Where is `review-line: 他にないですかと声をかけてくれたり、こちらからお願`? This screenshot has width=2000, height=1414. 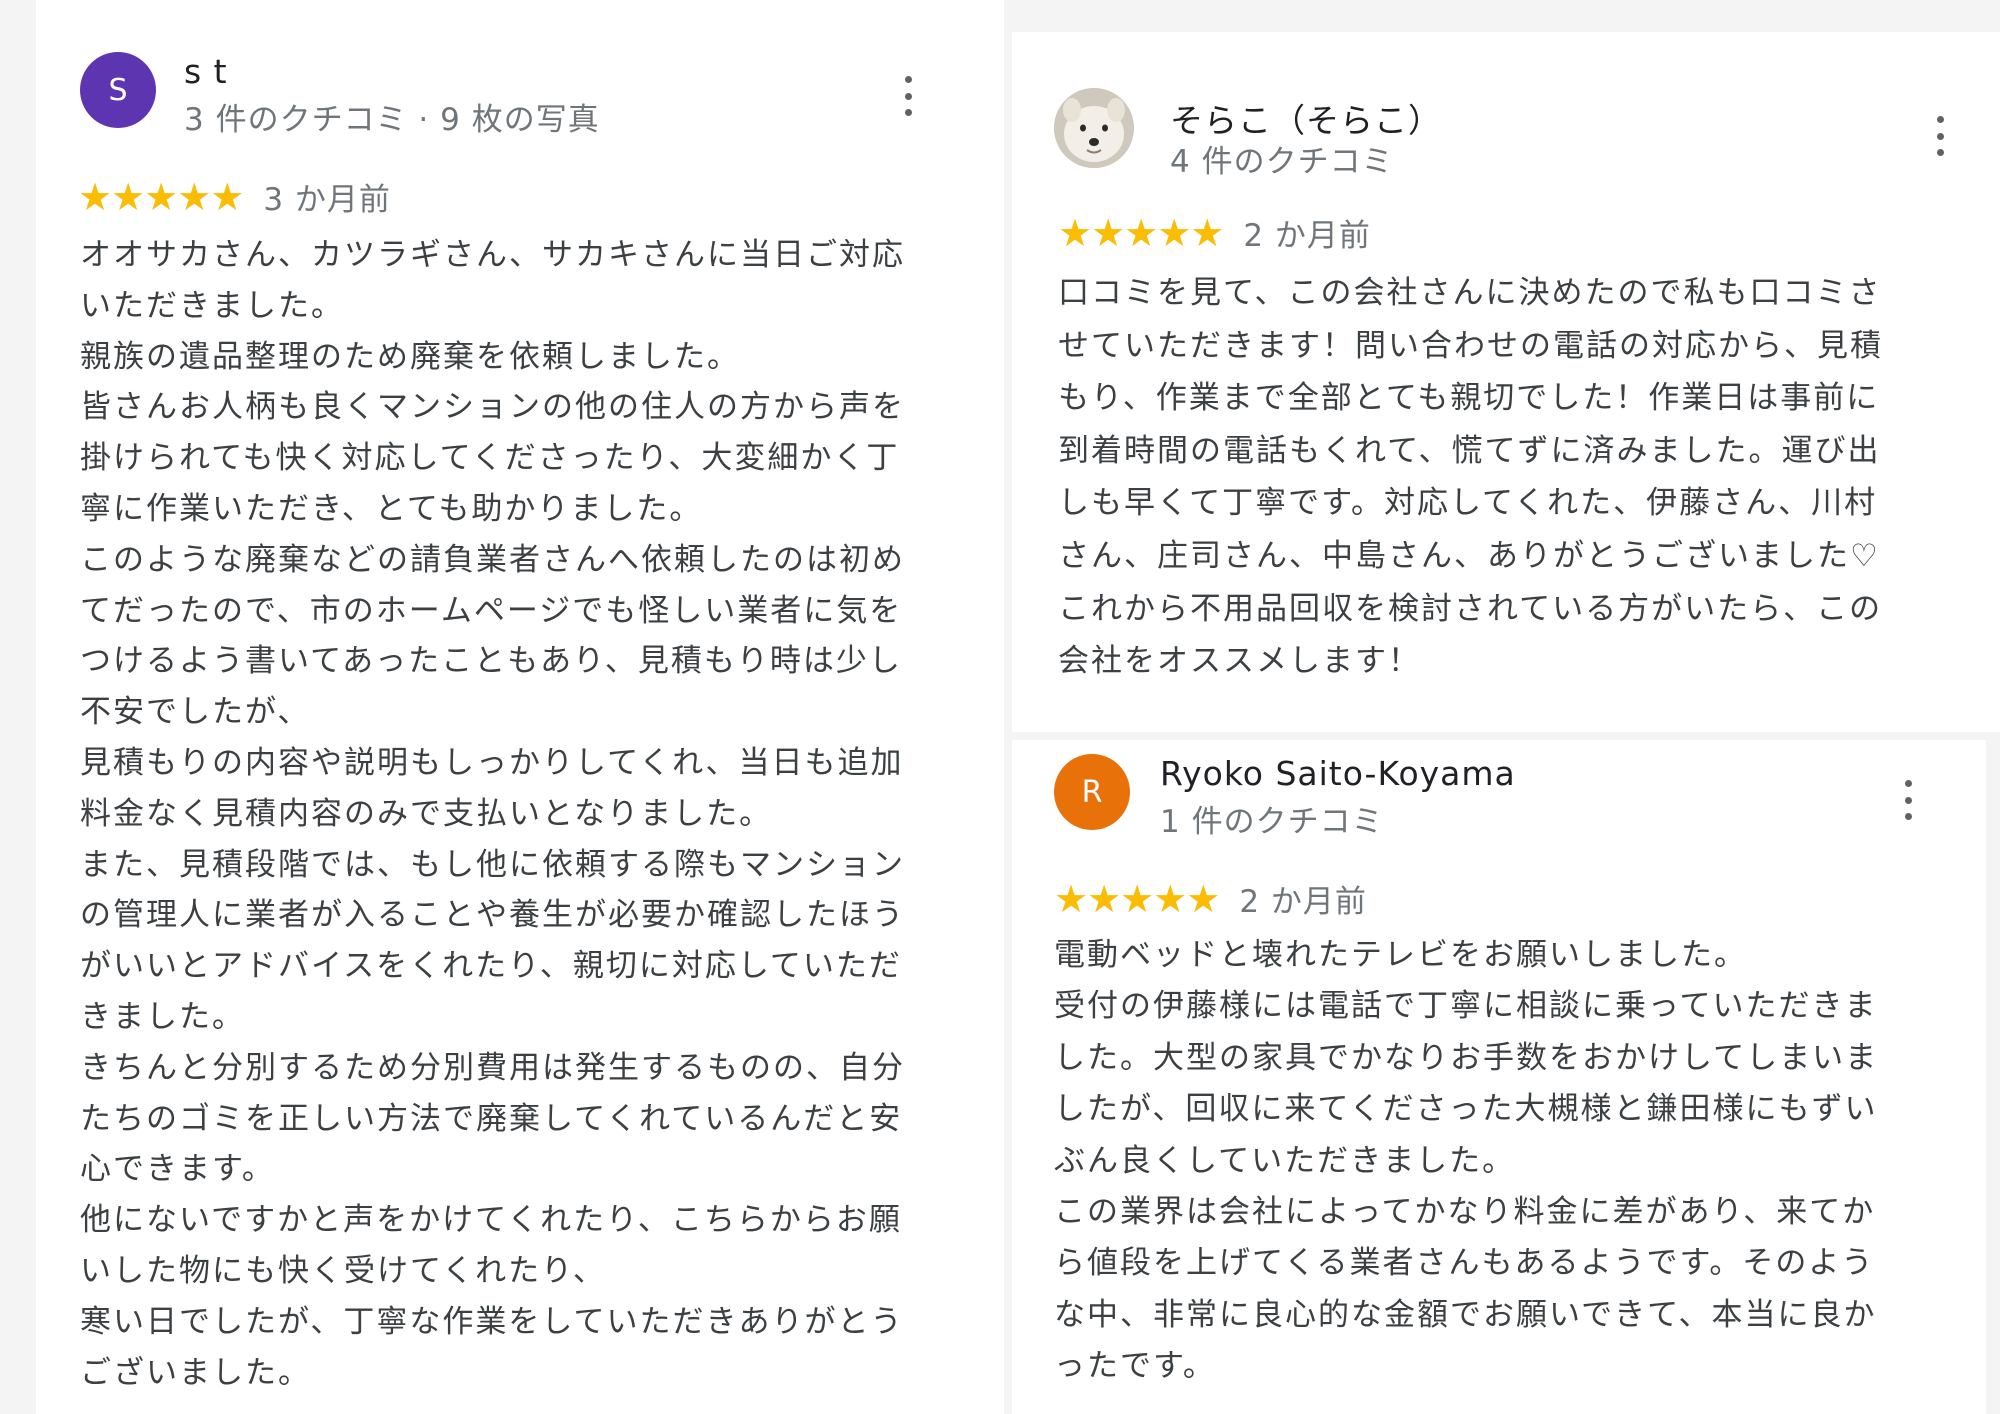
review-line: 他にないですかと声をかけてくれたり、こちらからお願 is located at coordinates (491, 1220).